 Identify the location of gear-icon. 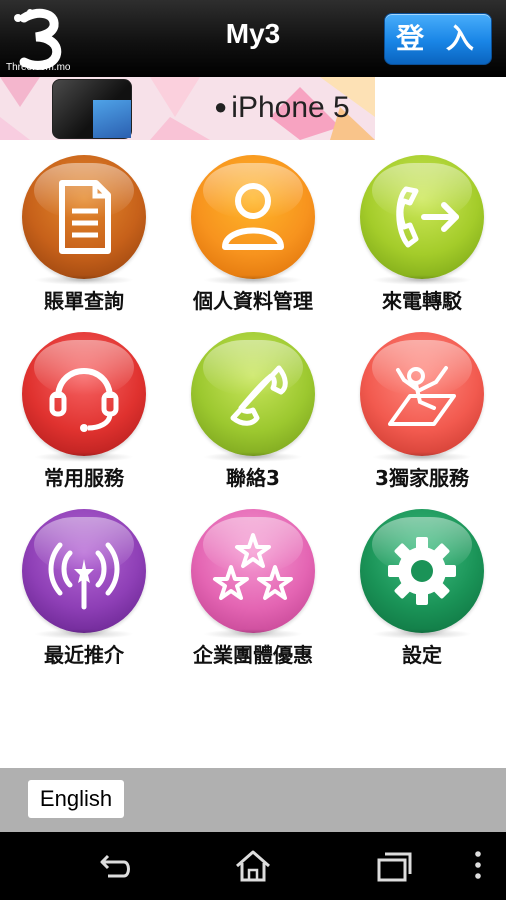
(422, 571).